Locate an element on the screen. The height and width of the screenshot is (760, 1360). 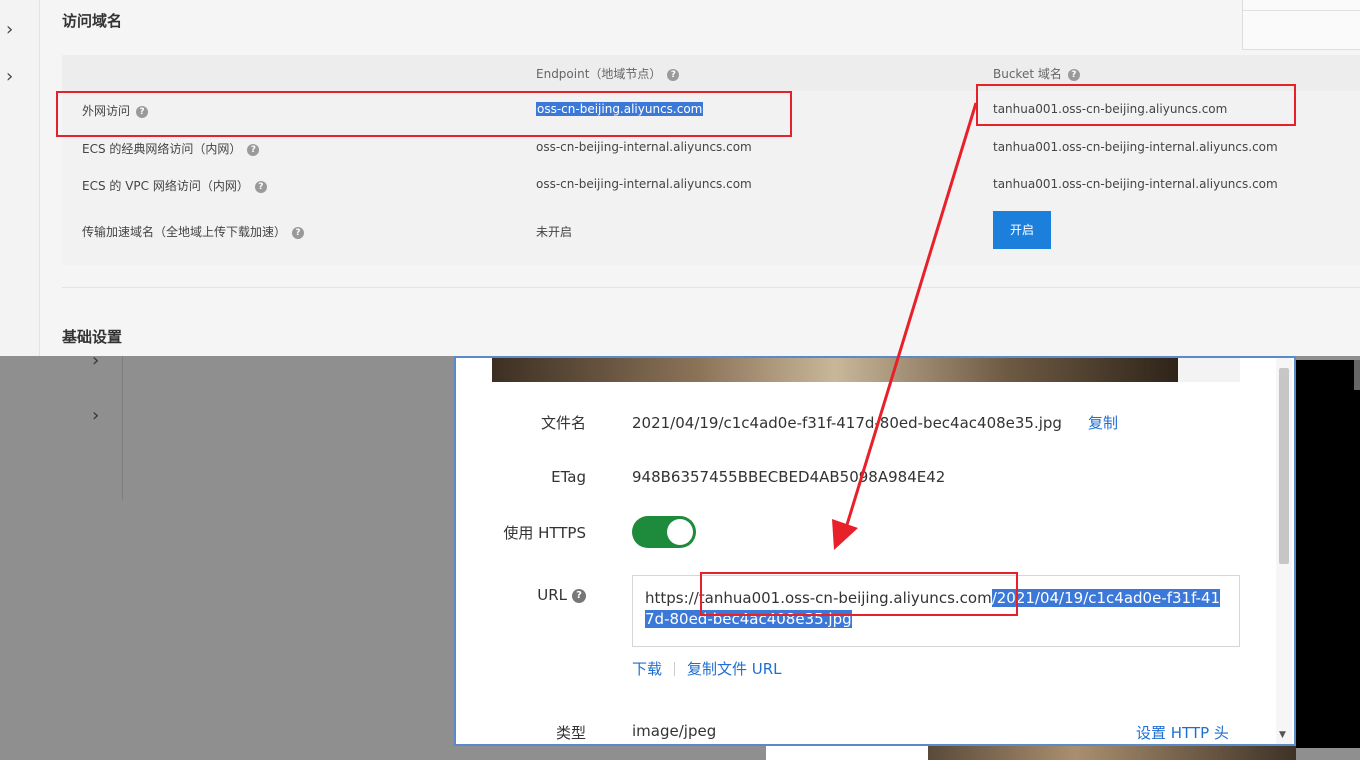
background-image is located at coordinates (1112, 752).